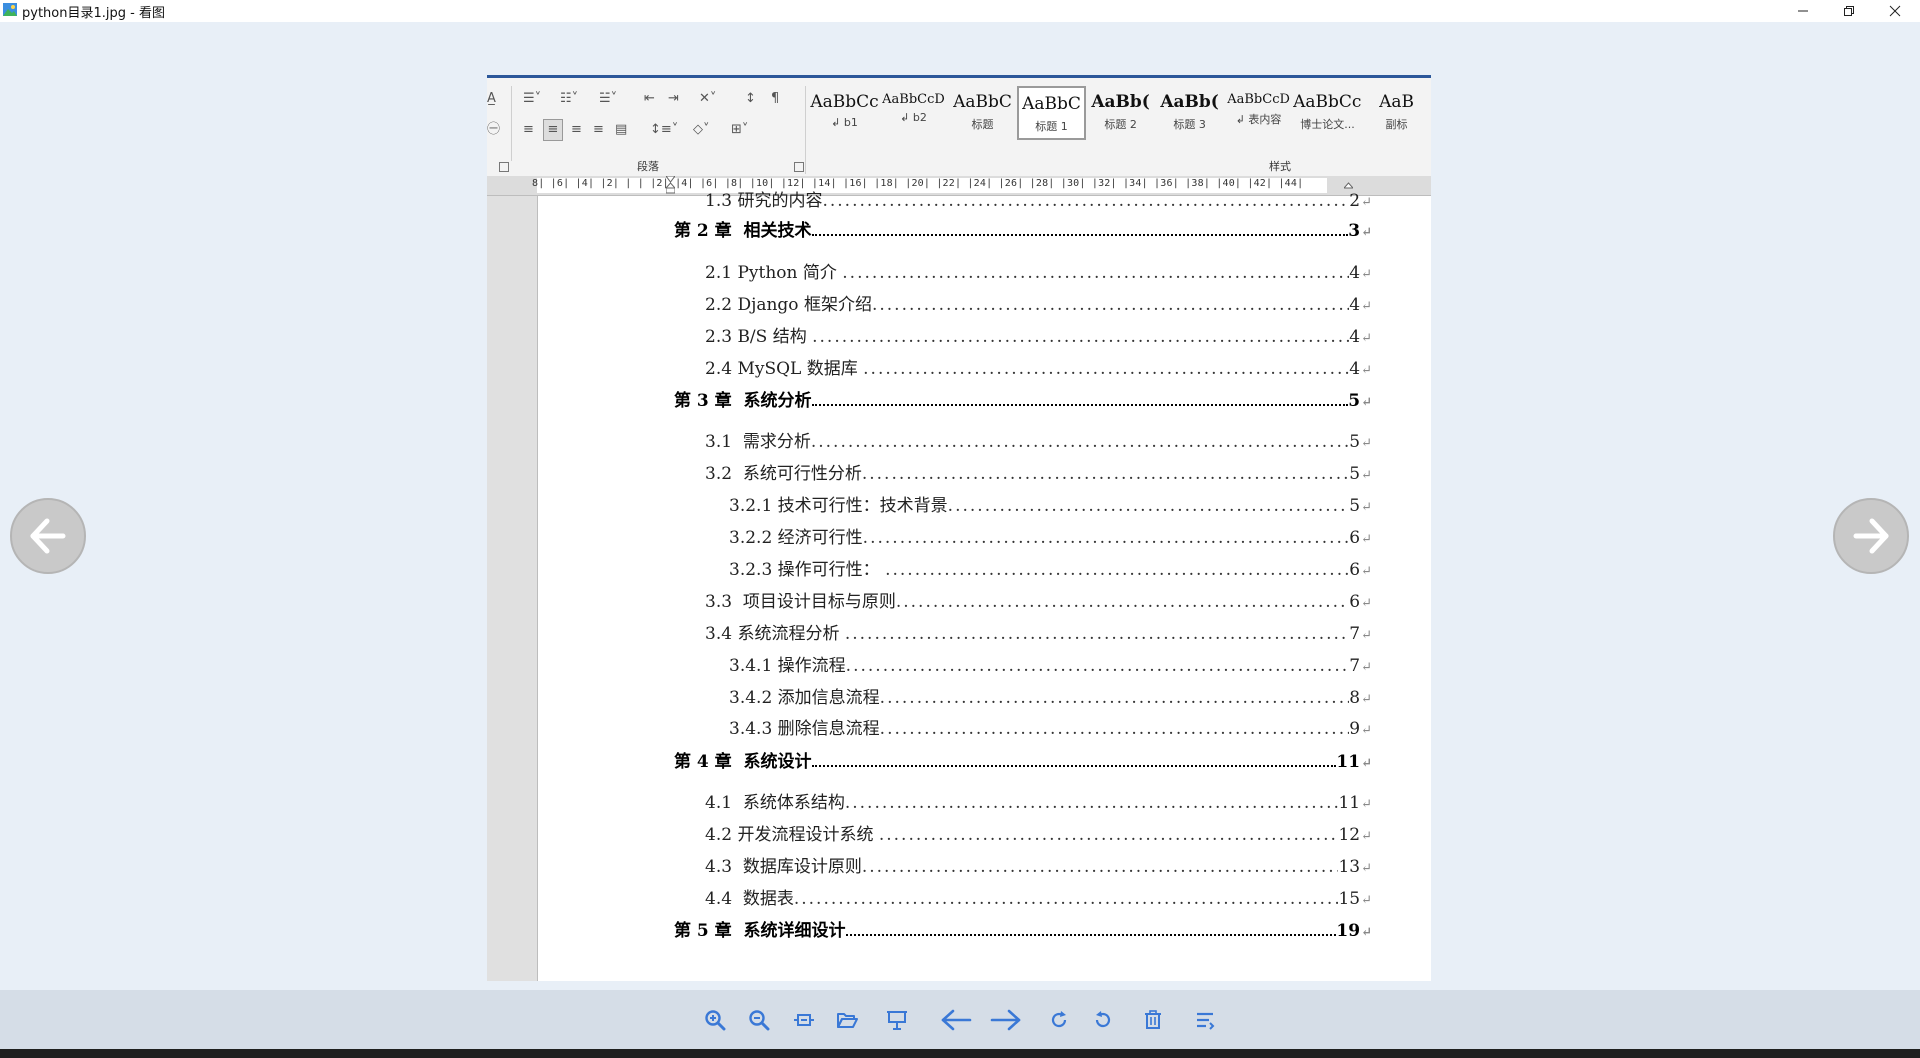 The width and height of the screenshot is (1920, 1058). What do you see at coordinates (491, 98) in the screenshot?
I see `text-effects-icon: A̲` at bounding box center [491, 98].